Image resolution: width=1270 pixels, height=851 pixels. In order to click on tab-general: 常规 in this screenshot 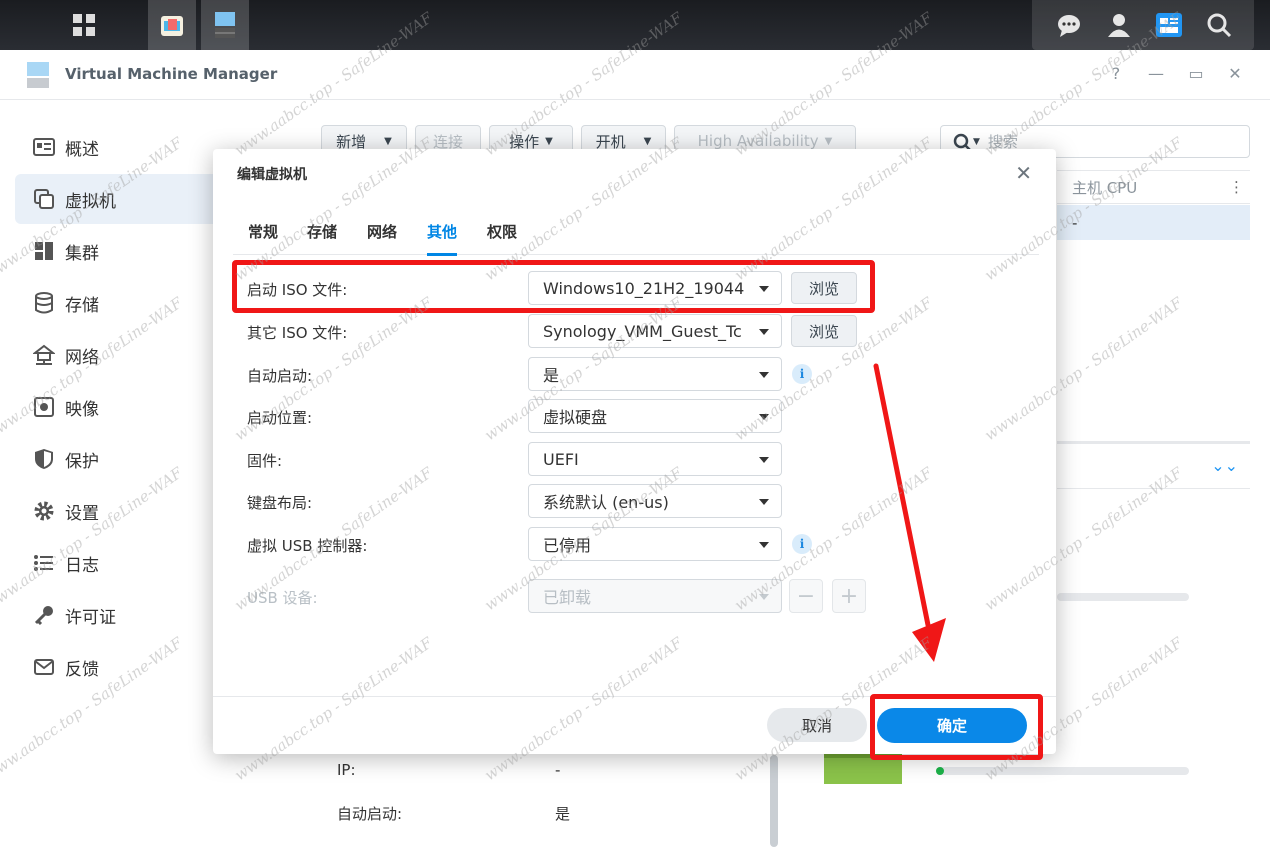, I will do `click(263, 231)`.